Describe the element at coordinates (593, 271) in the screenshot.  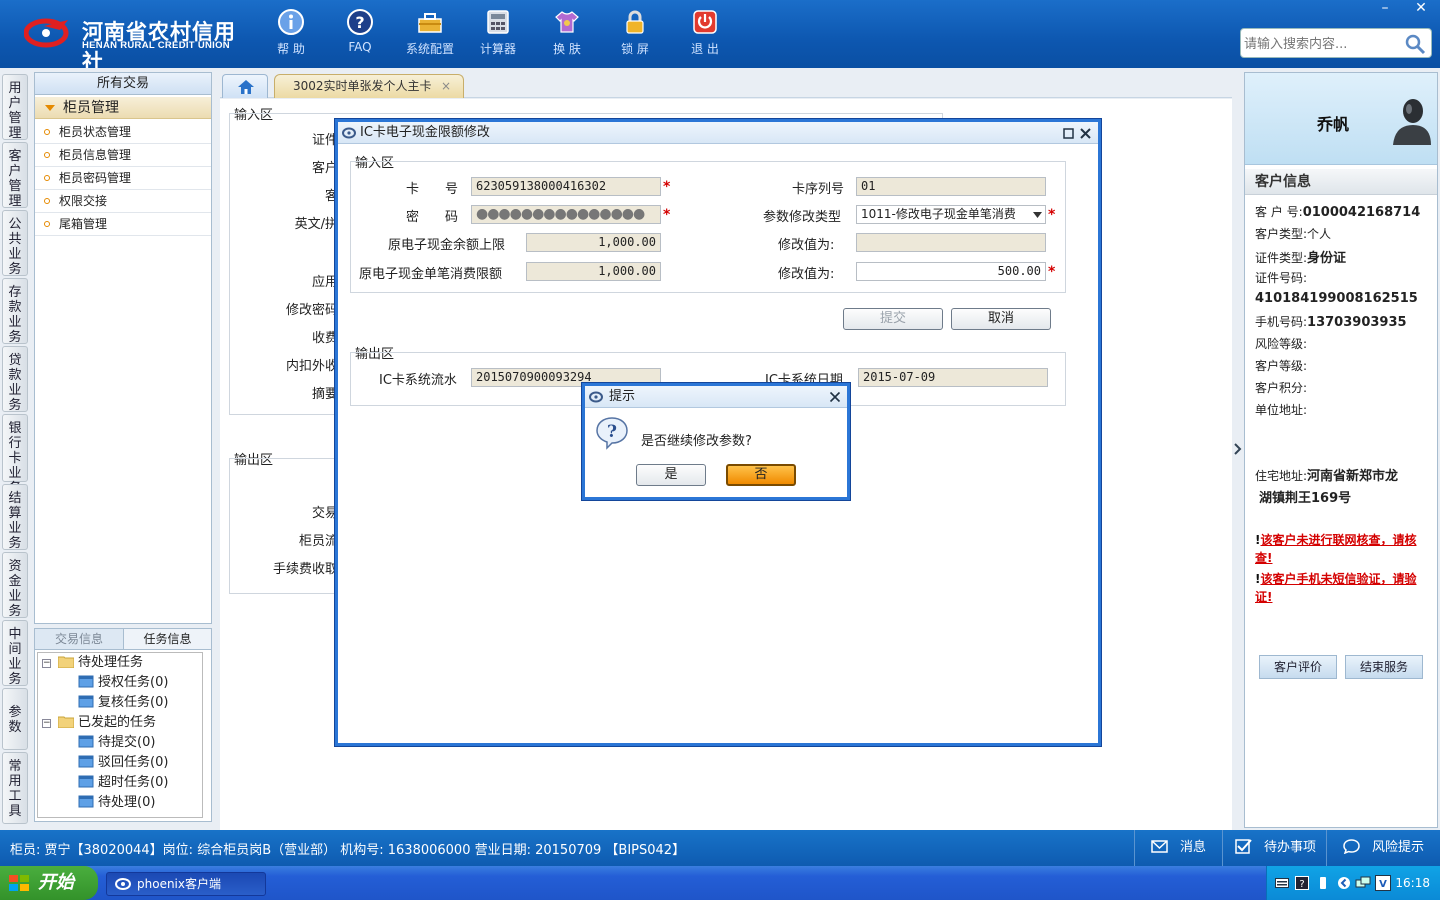
I see `single-limit-field: 1,000.00` at that location.